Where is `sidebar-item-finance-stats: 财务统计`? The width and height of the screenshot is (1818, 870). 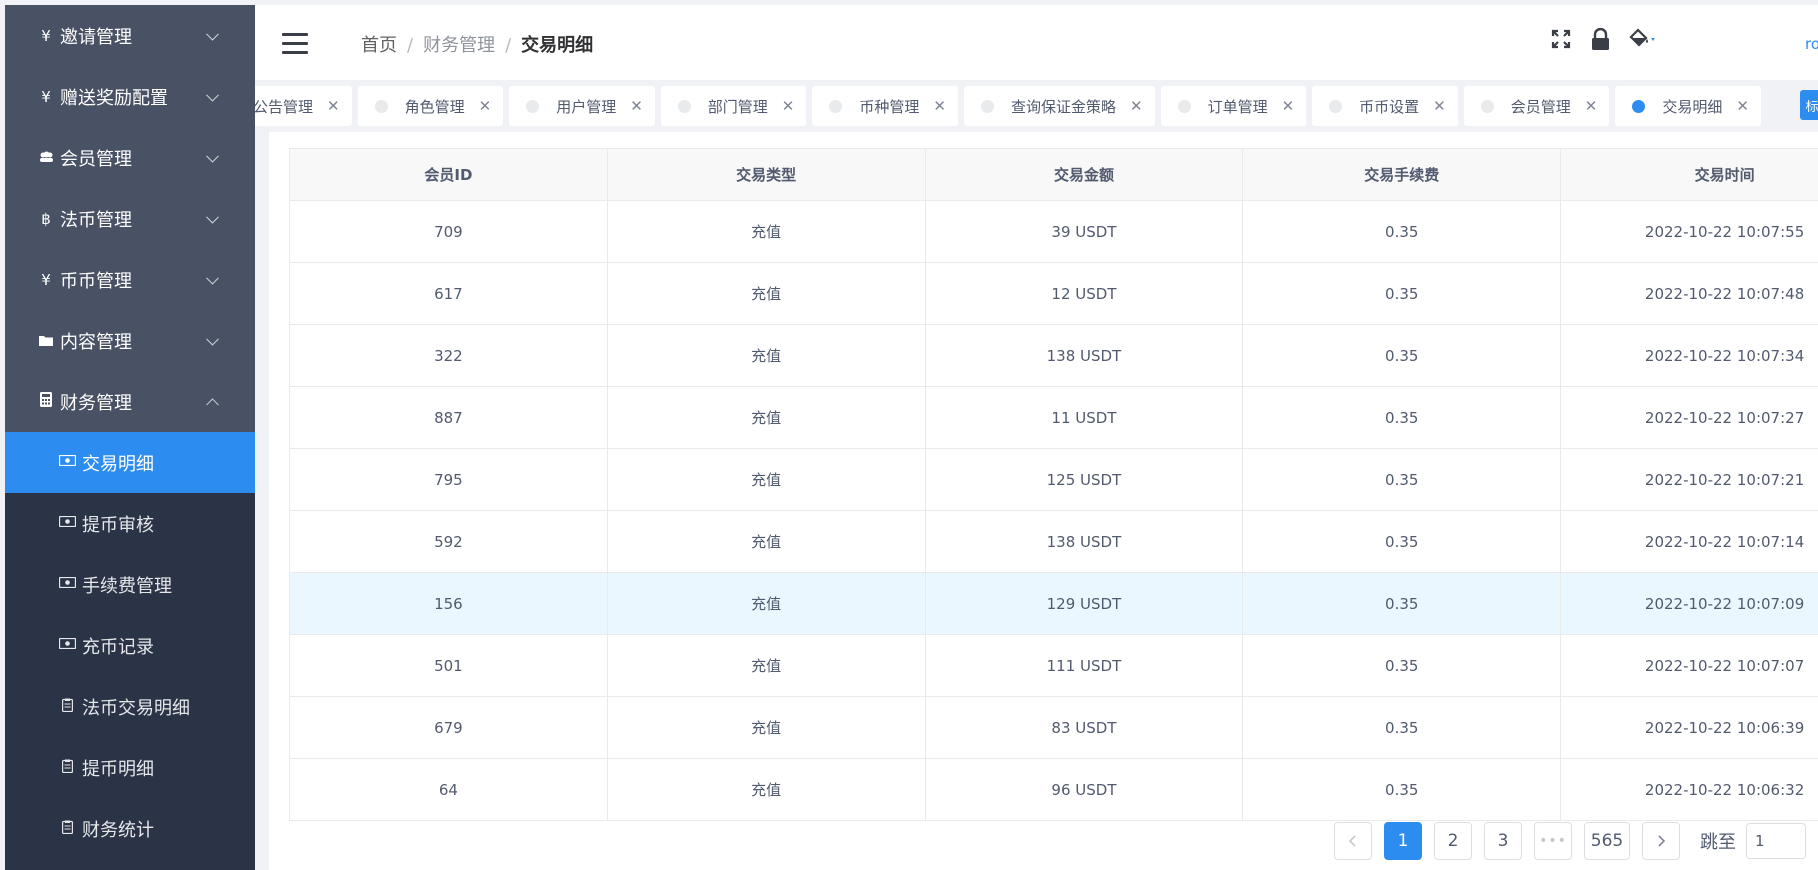 sidebar-item-finance-stats: 财务统计 is located at coordinates (130, 828).